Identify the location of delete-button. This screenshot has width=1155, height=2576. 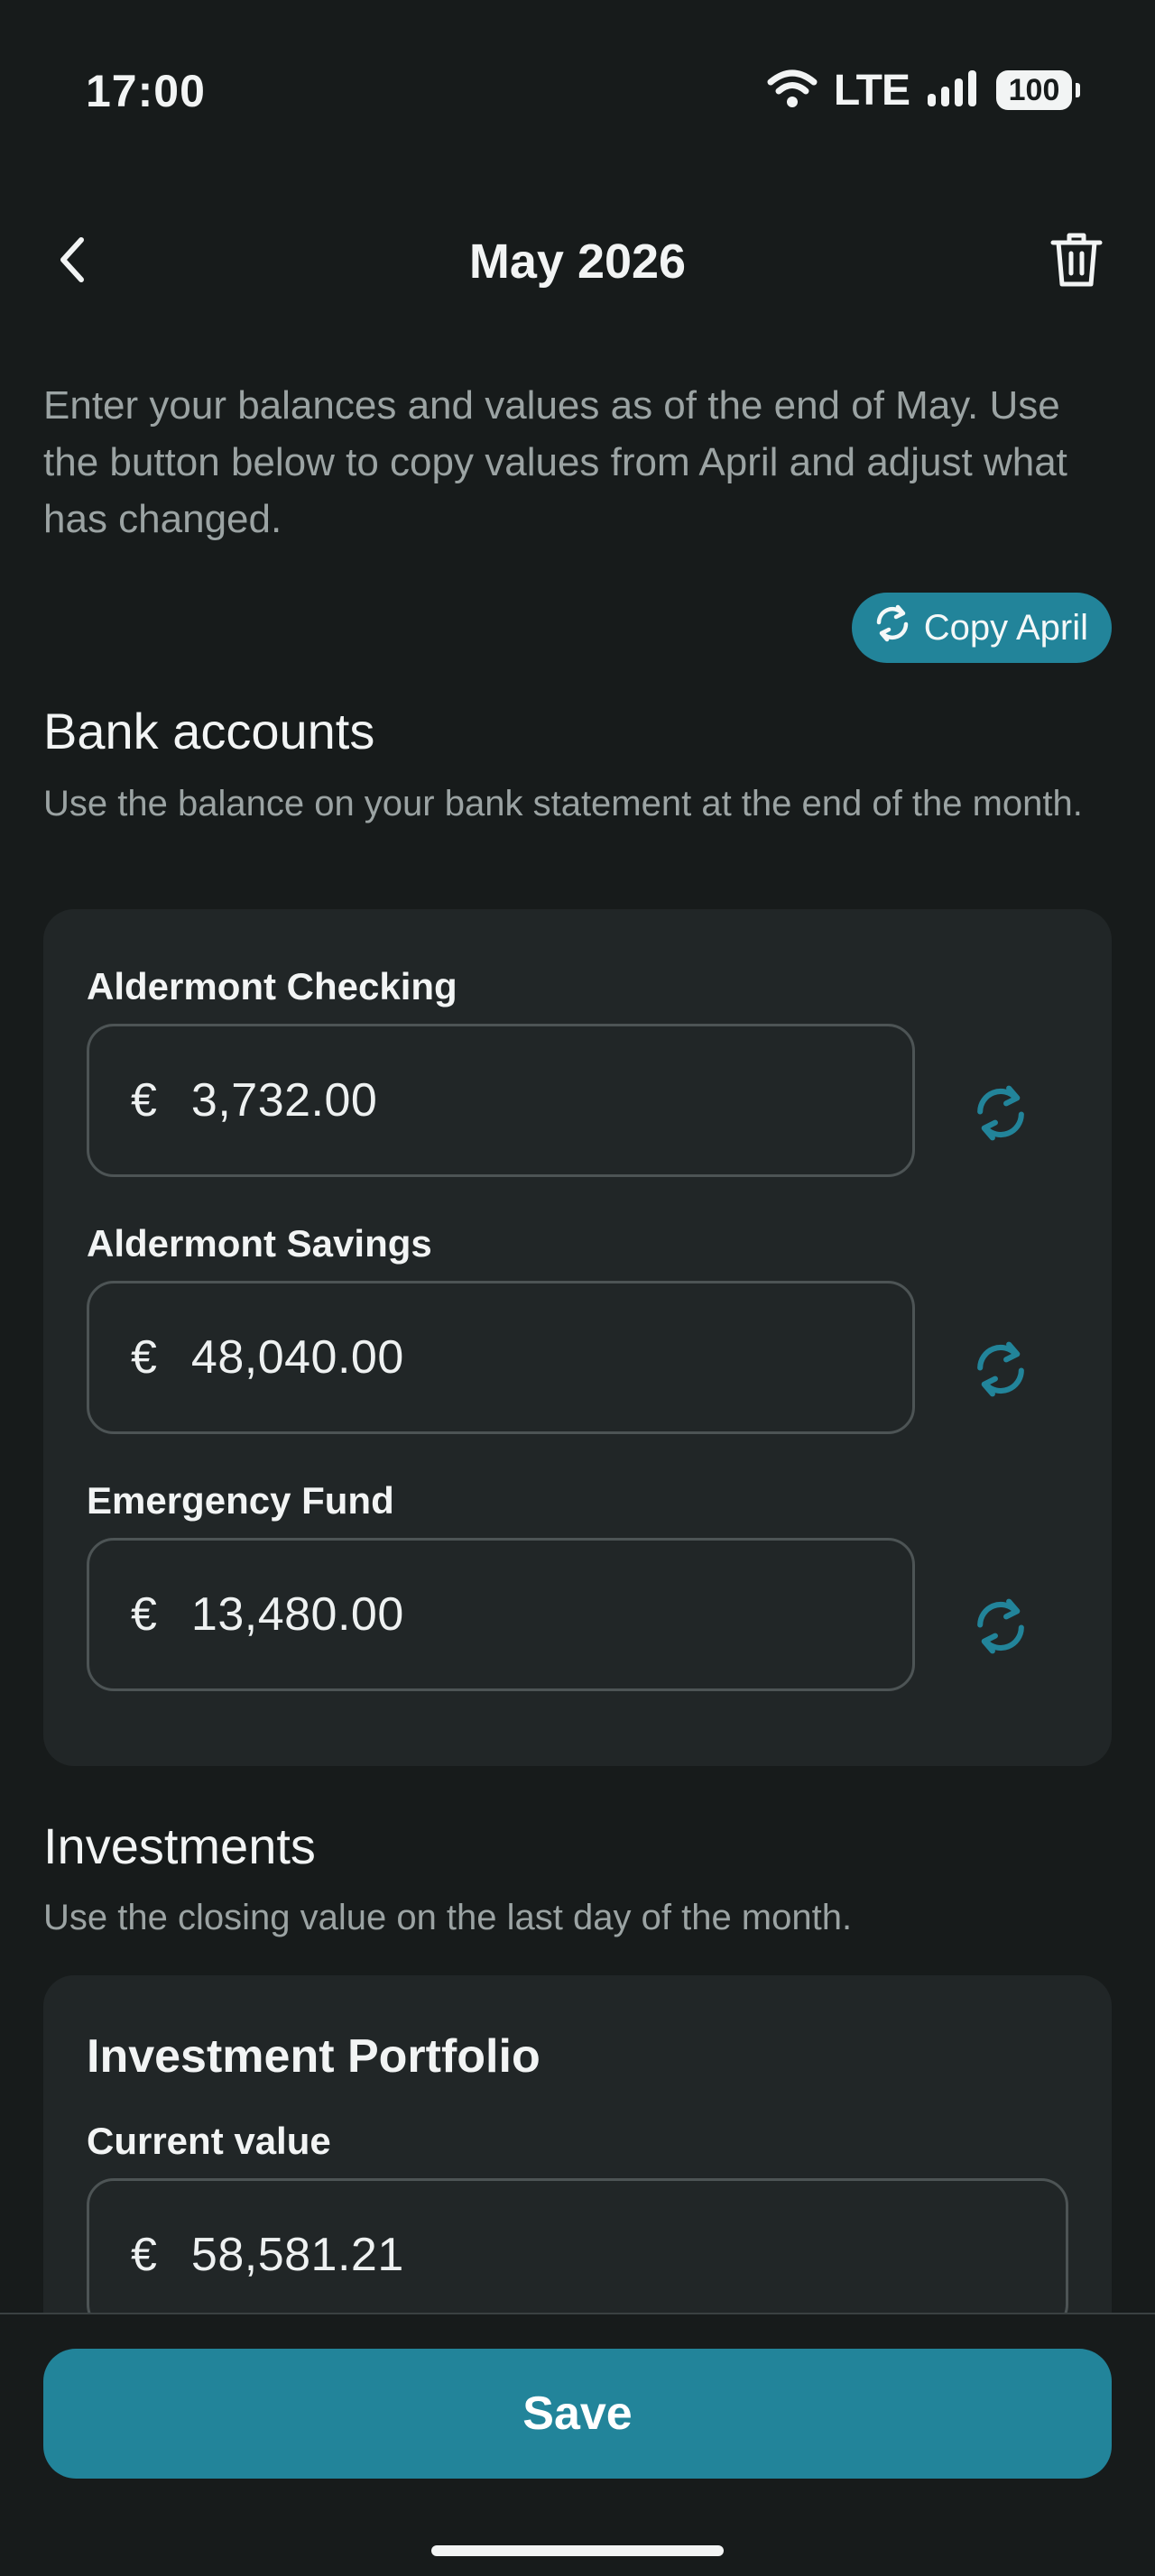
(1076, 261).